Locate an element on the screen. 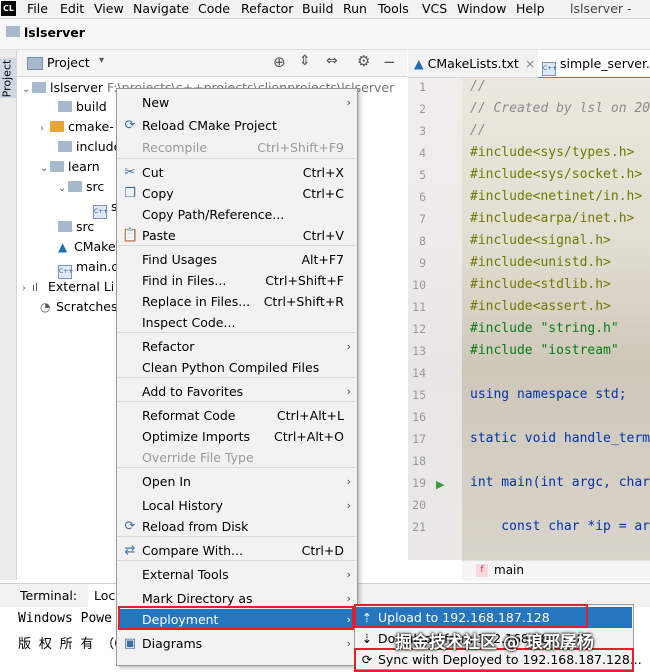  tree-item-scratches: ◔ Scratches is located at coordinates (79, 307).